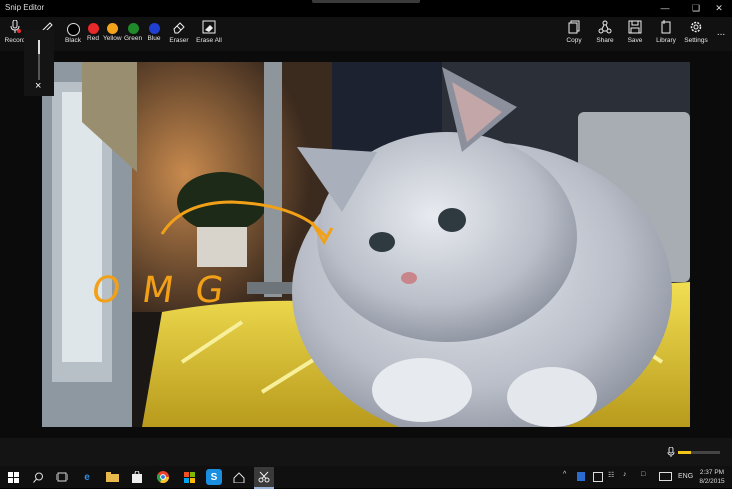  Describe the element at coordinates (179, 28) in the screenshot. I see `eraser-icon` at that location.